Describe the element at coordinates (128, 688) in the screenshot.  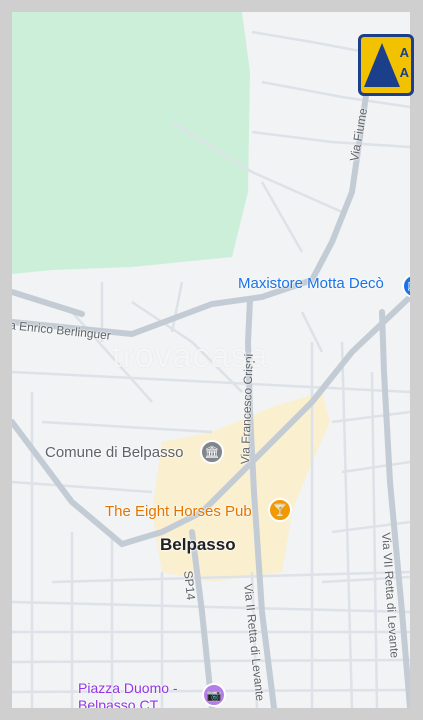
I see `piazza-duomo-line1: Piazza Duomo -` at that location.